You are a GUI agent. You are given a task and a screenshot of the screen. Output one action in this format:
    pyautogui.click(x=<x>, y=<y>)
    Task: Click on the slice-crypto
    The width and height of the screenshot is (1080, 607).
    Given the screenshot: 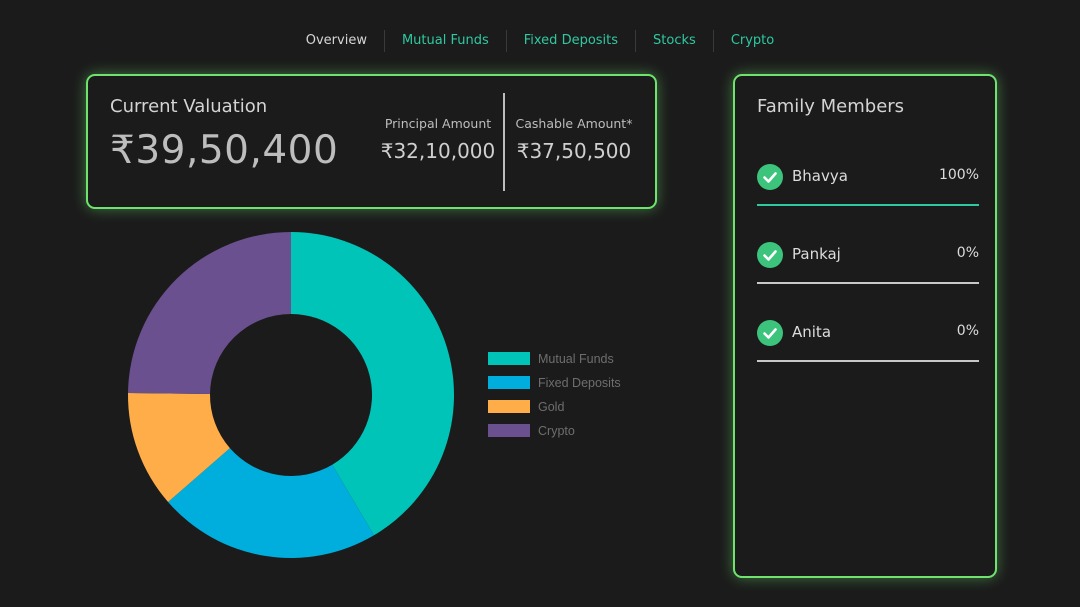 What is the action you would take?
    pyautogui.click(x=209, y=313)
    